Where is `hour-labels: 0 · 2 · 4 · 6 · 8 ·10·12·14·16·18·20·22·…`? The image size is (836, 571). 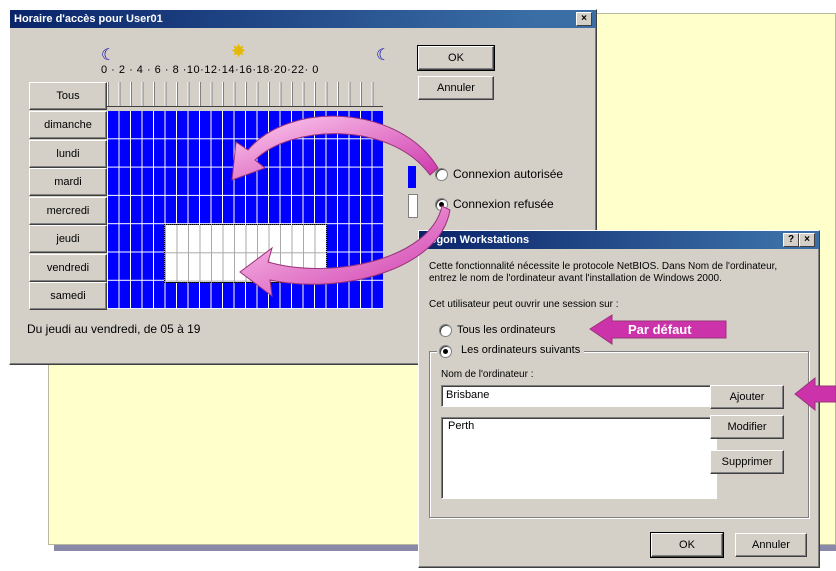 hour-labels: 0 · 2 · 4 · 6 · 8 ·10·12·14·16·18·20·22·… is located at coordinates (210, 70).